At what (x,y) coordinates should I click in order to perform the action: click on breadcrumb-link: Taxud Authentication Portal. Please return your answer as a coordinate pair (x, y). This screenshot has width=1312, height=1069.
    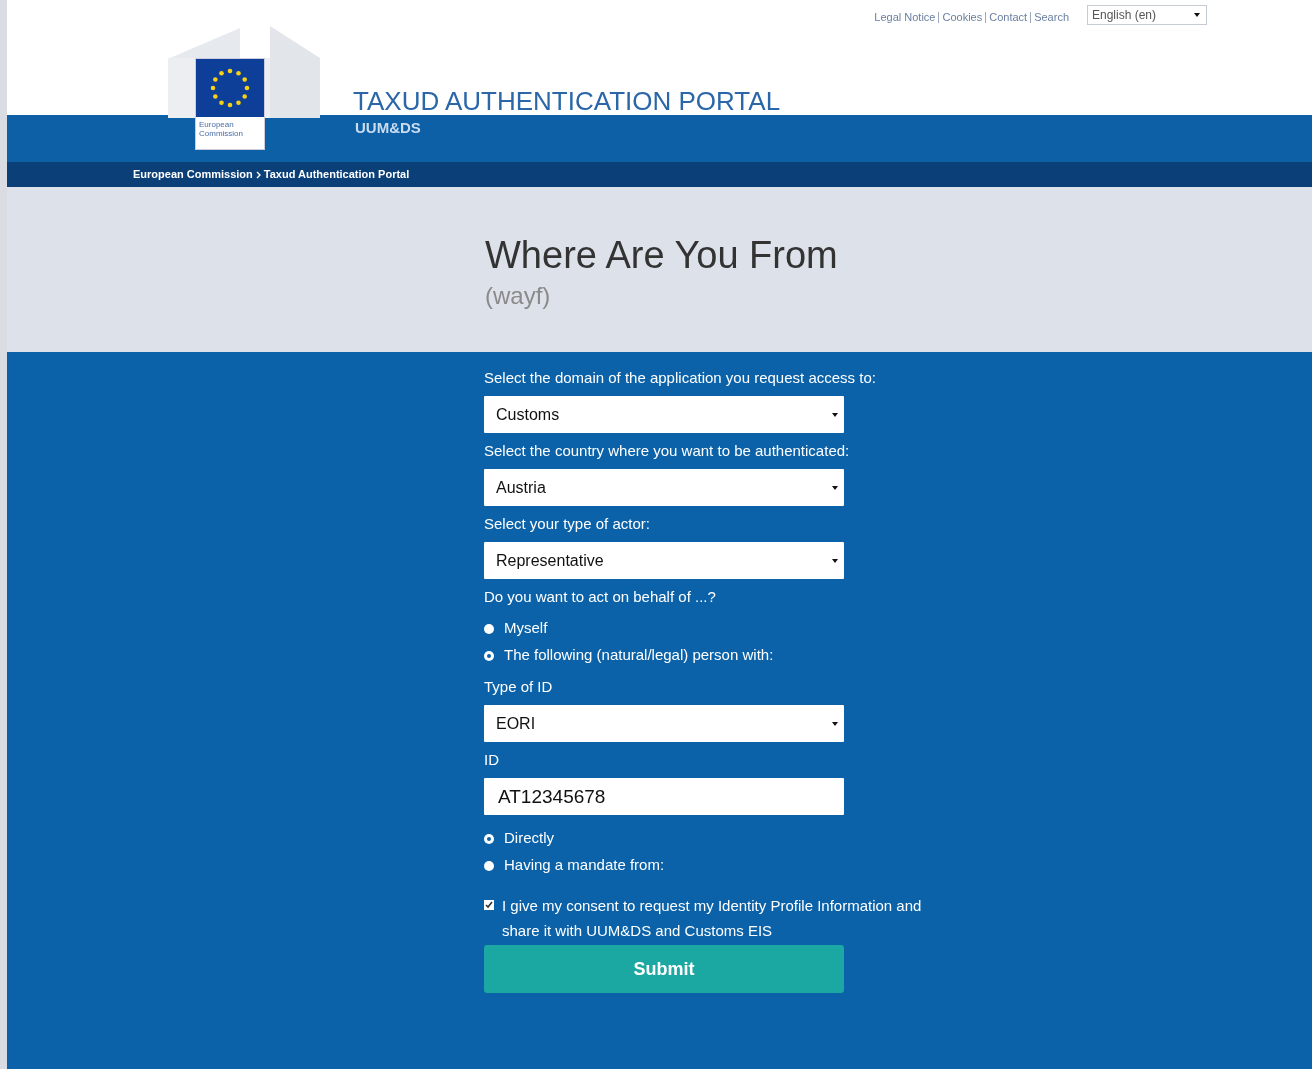
    Looking at the image, I should click on (336, 174).